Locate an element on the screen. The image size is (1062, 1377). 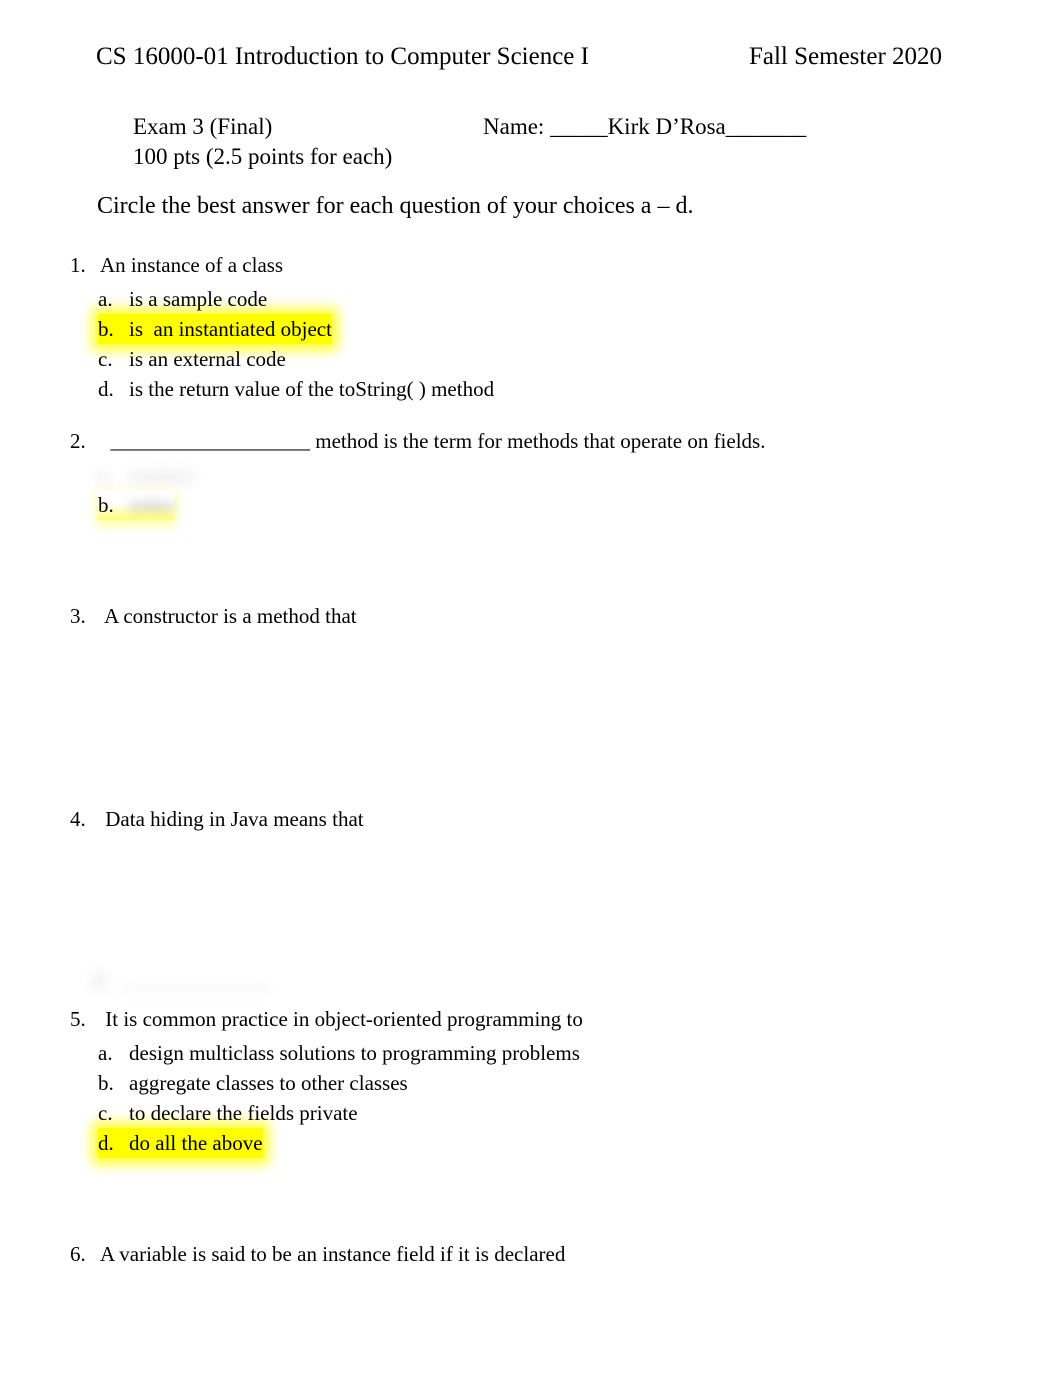
question-stem: 4. Data hiding in Java means that is located at coordinates (550, 820).